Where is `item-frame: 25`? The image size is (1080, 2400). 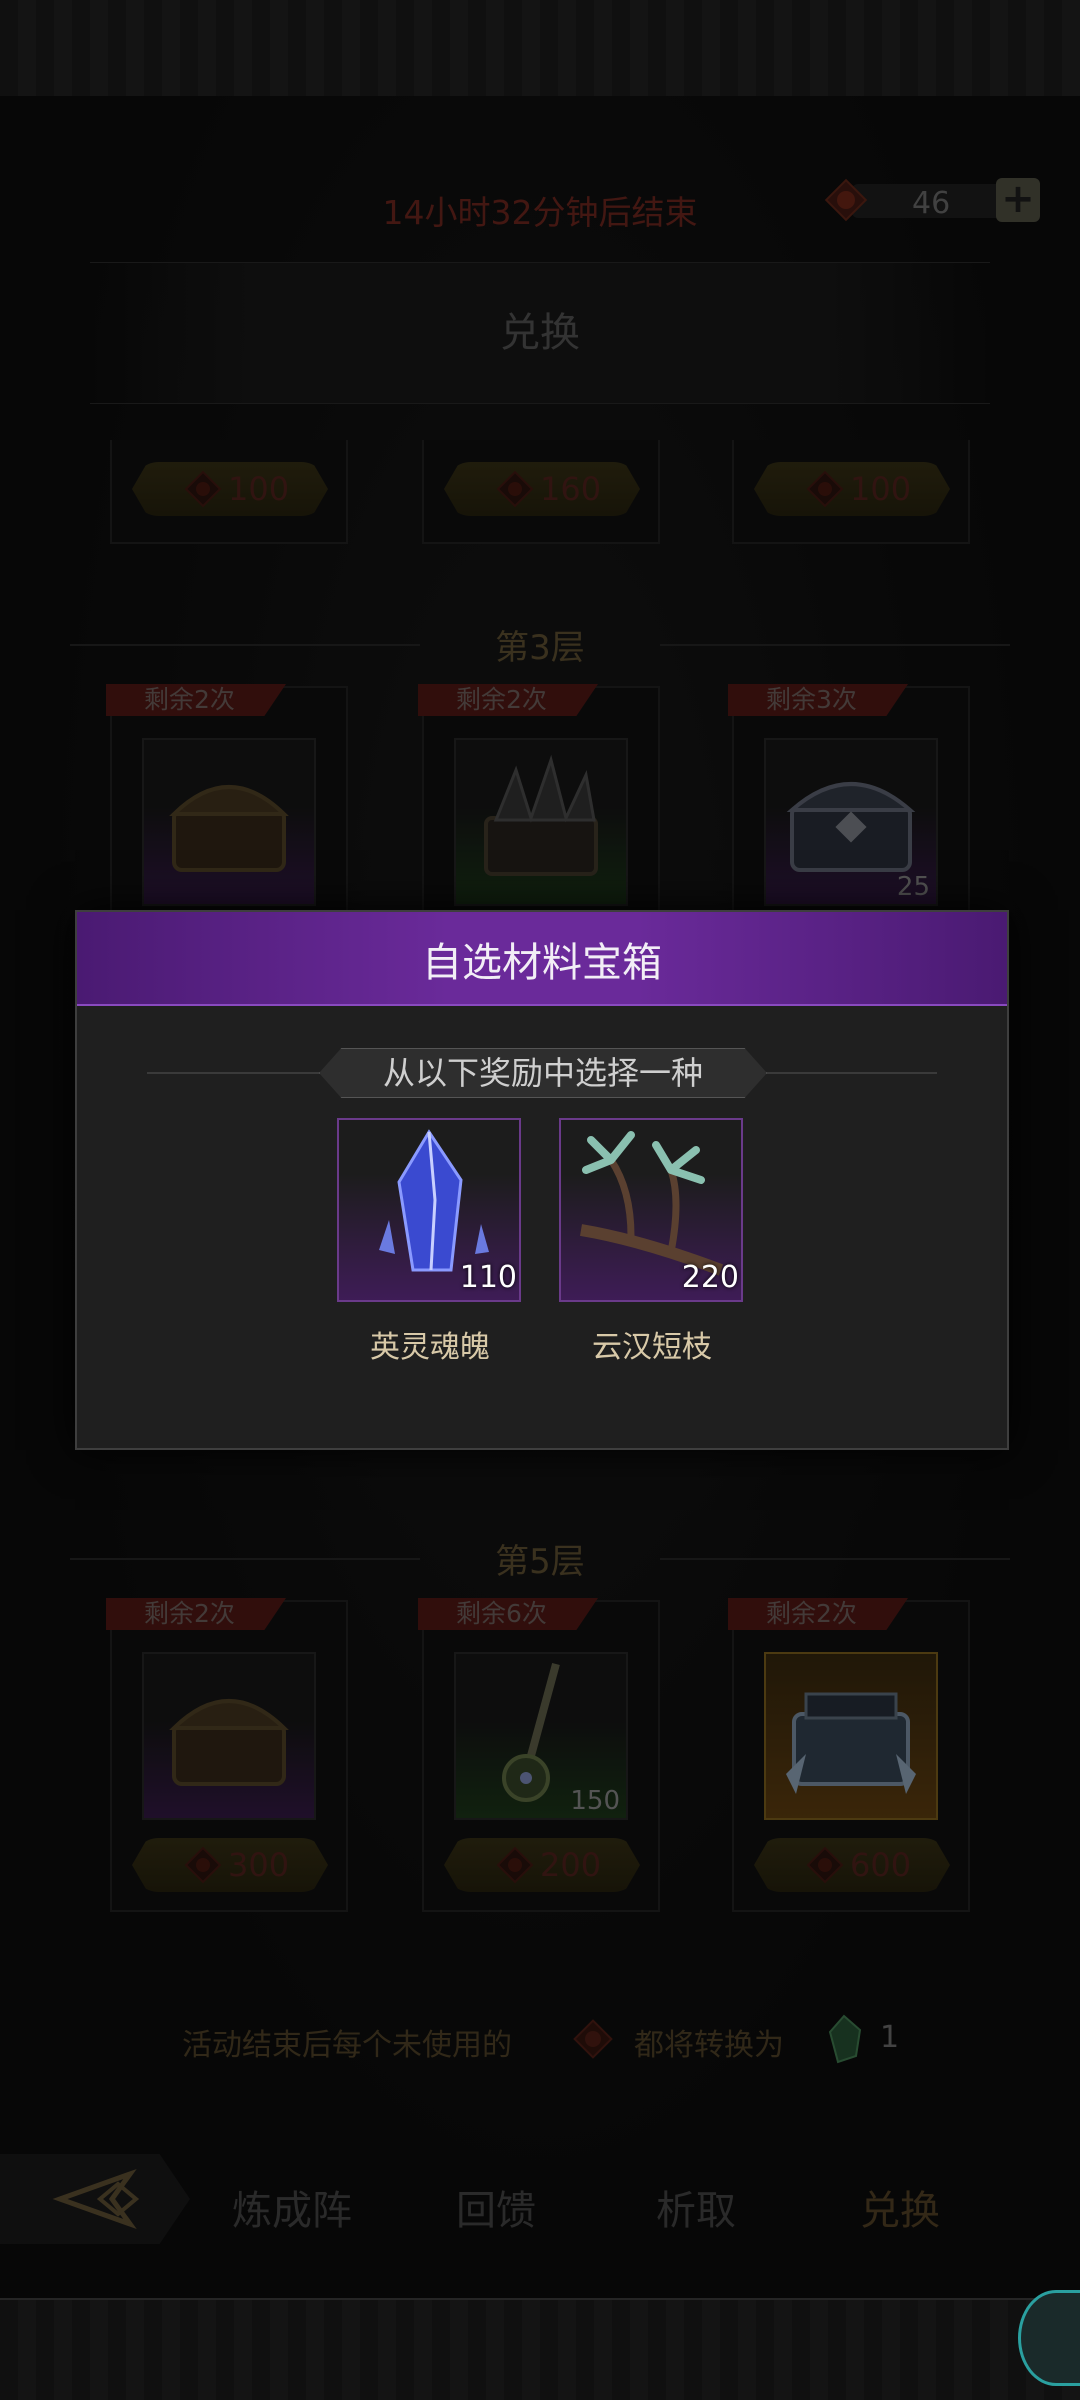 item-frame: 25 is located at coordinates (851, 822).